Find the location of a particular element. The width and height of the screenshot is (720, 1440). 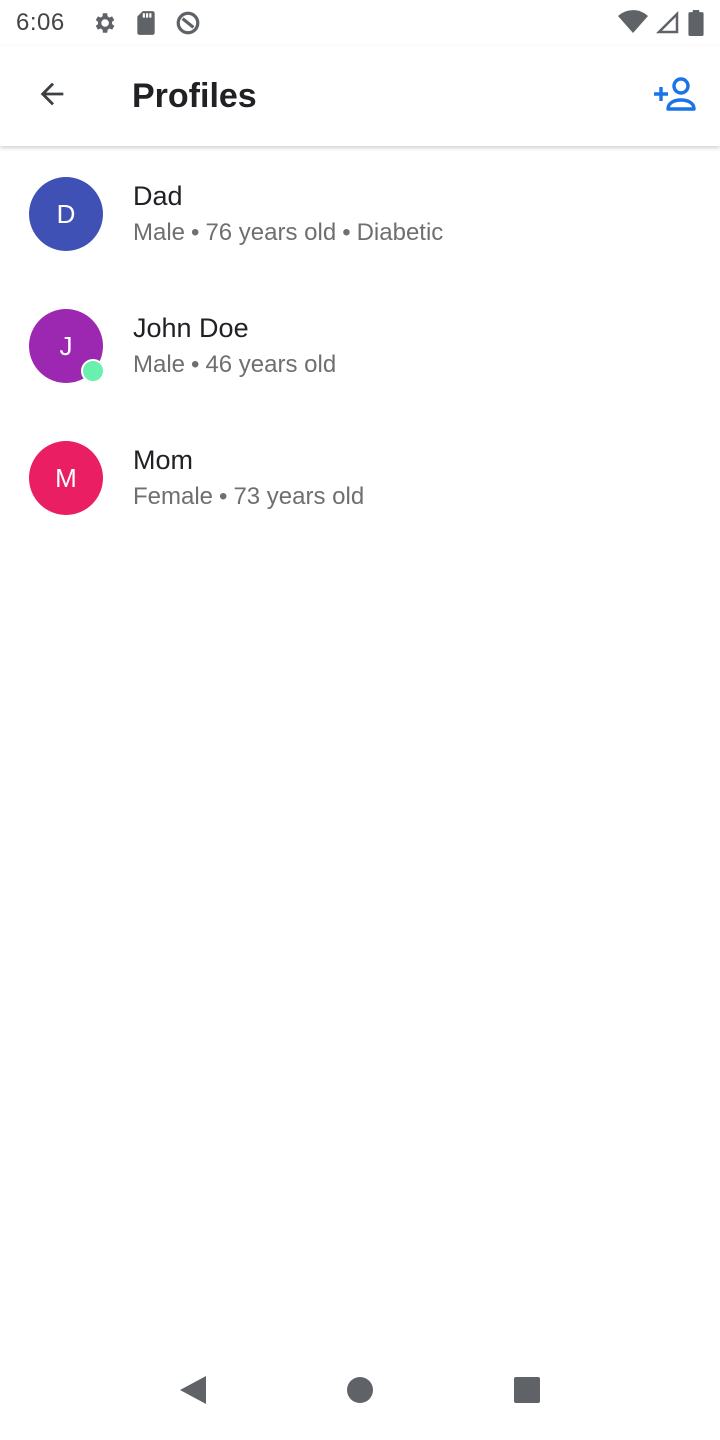

status-time: 6:06 is located at coordinates (40, 22).